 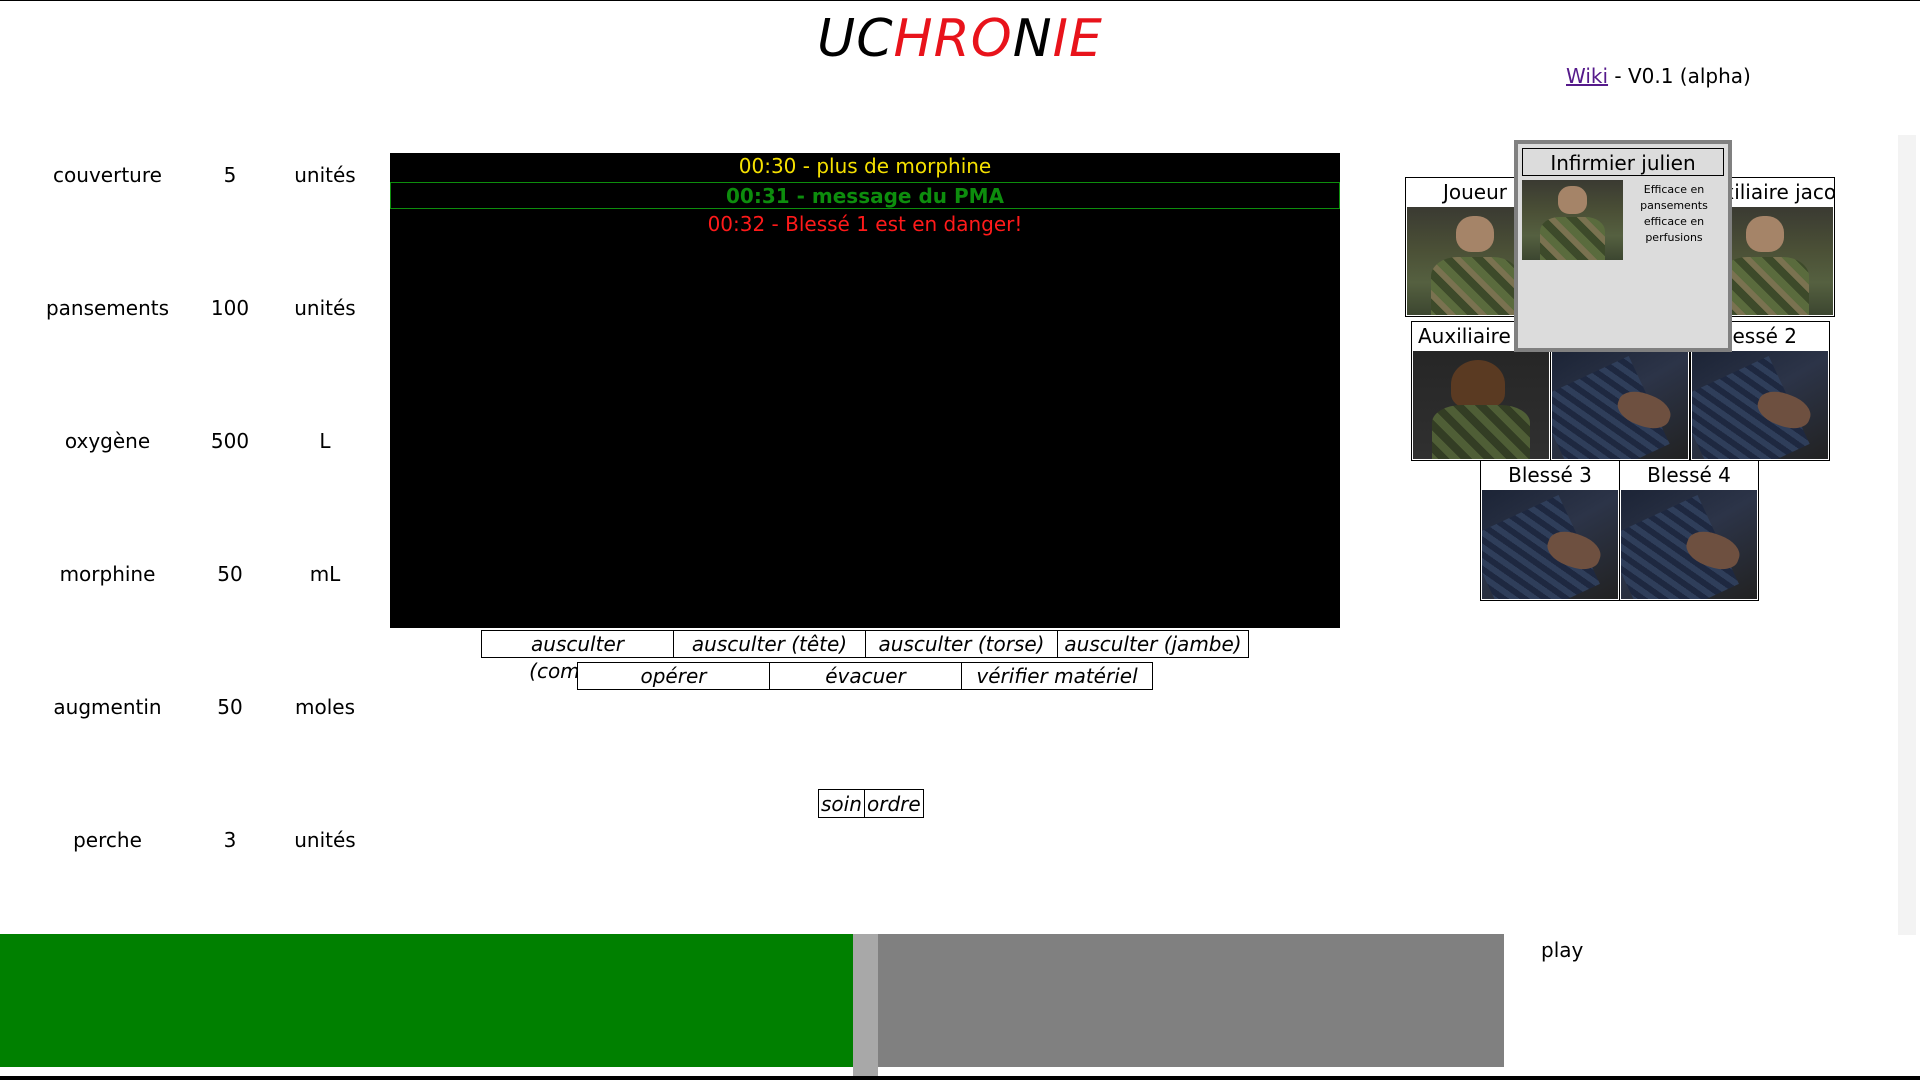 I want to click on order-mode-button: ordre, so click(x=894, y=803).